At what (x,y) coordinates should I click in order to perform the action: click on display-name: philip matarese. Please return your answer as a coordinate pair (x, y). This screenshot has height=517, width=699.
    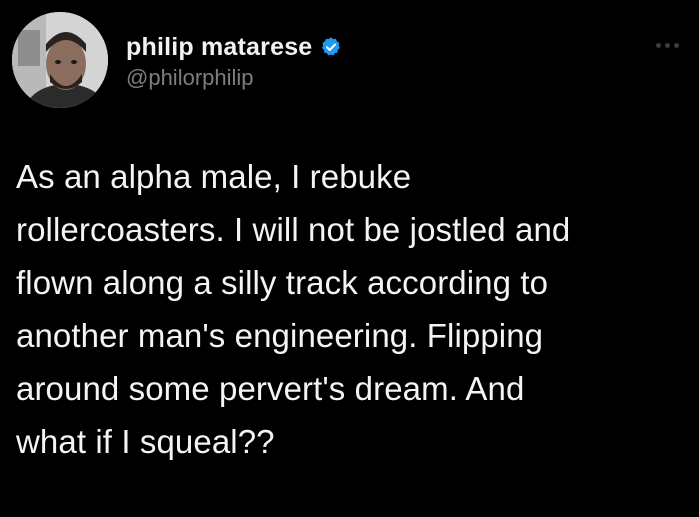
    Looking at the image, I should click on (219, 47).